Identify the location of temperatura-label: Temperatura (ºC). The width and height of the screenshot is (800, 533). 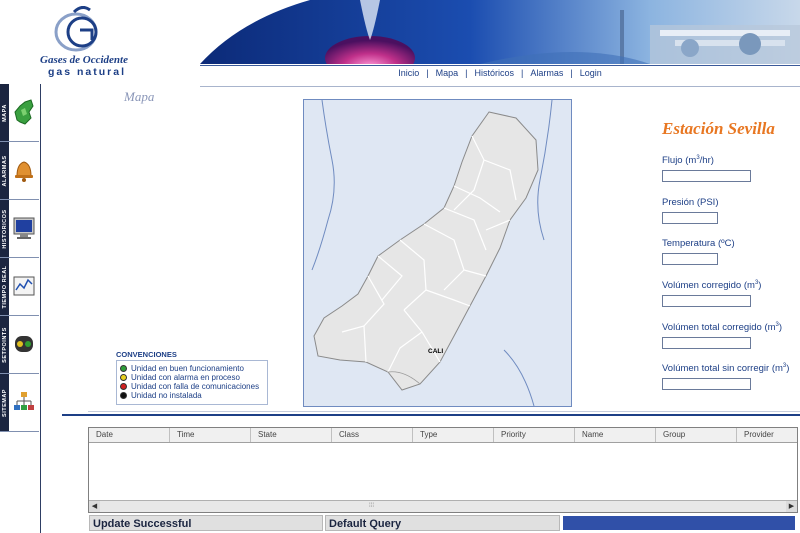
(698, 243).